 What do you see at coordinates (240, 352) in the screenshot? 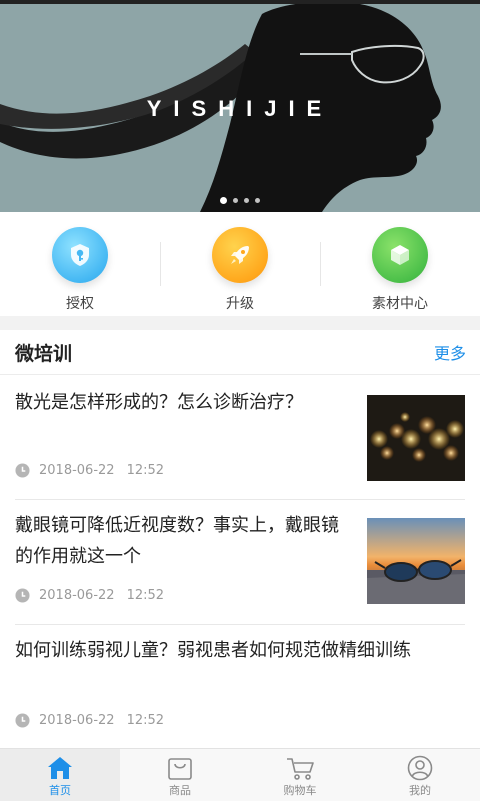
I see `section-header: 微培训 更多` at bounding box center [240, 352].